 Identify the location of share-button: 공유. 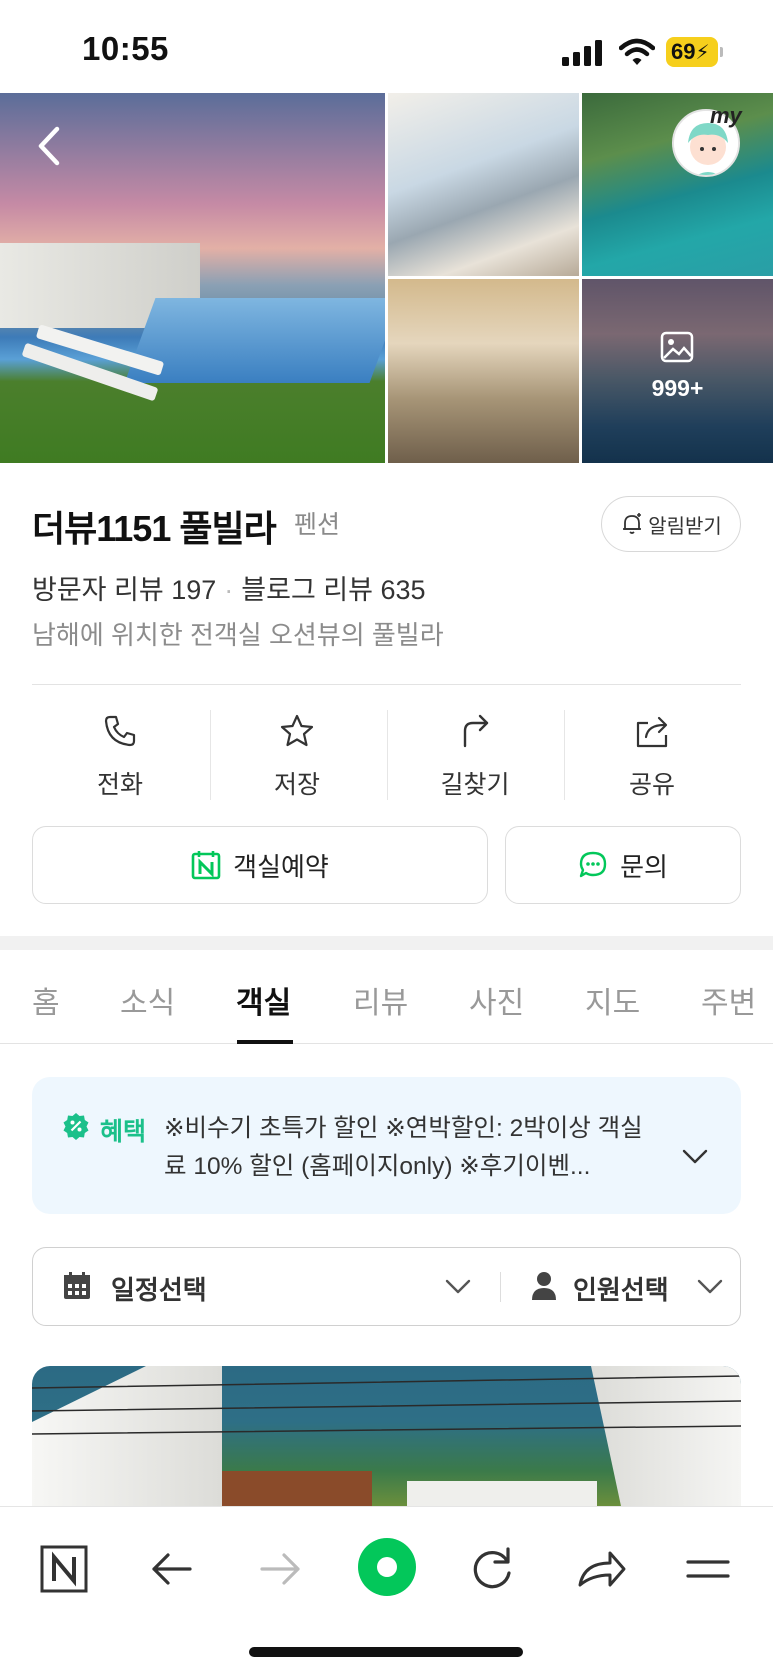
(652, 752).